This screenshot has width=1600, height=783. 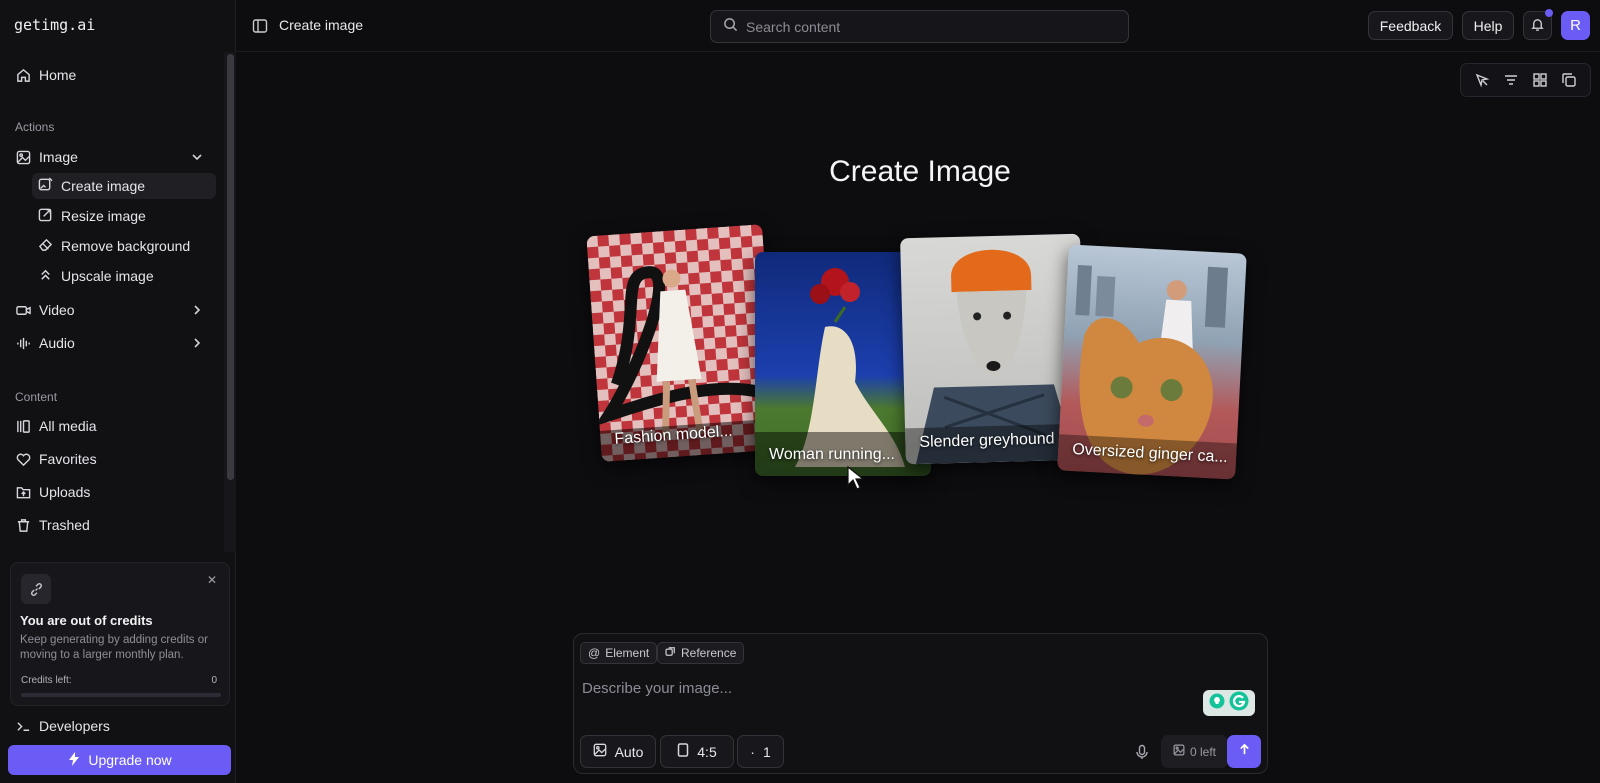 What do you see at coordinates (23, 343) in the screenshot?
I see `audio-waveform-icon` at bounding box center [23, 343].